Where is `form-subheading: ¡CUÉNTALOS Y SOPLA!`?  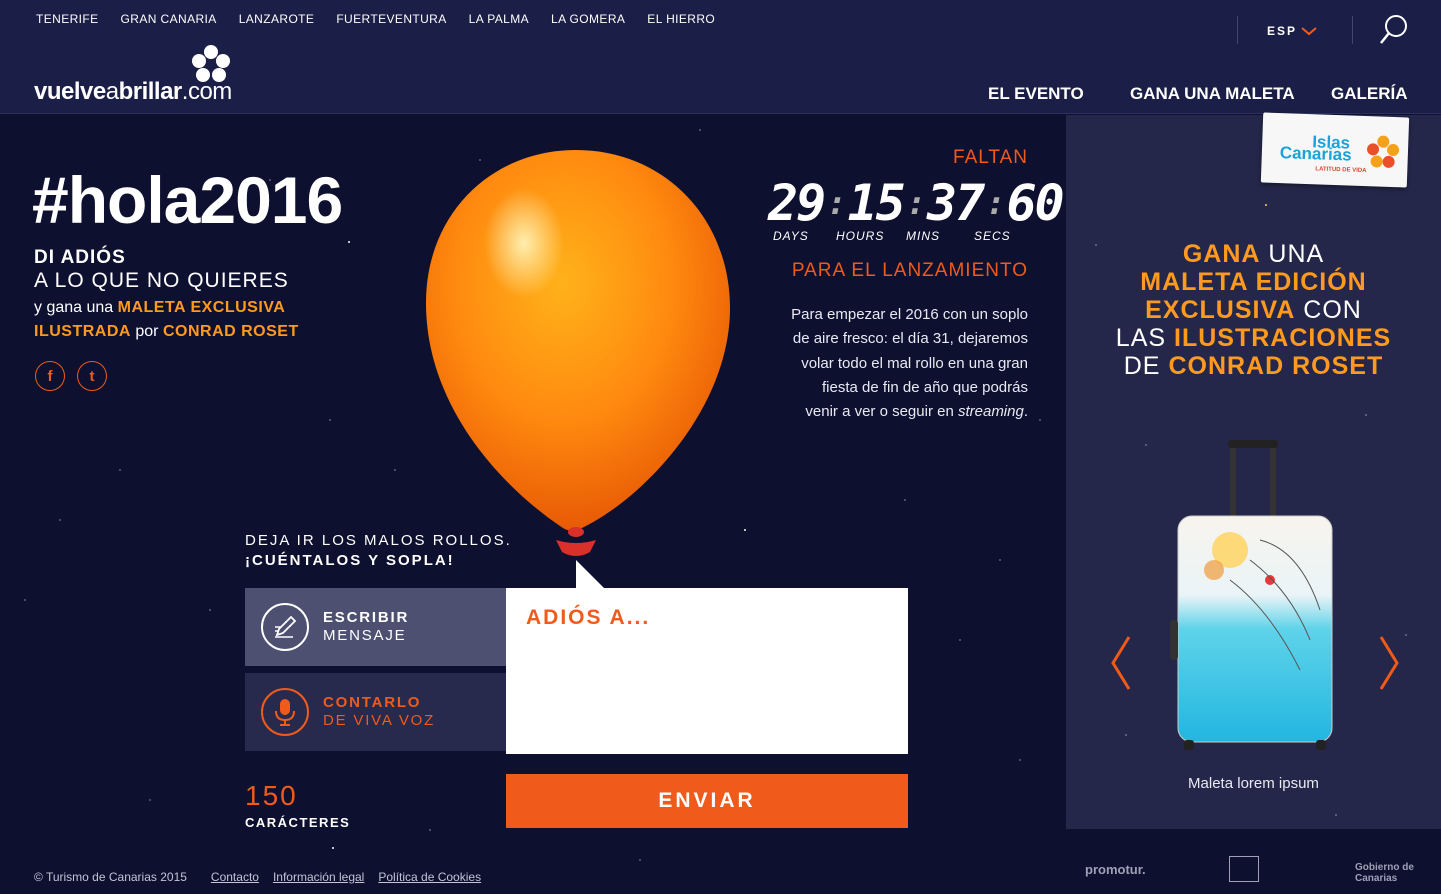
form-subheading: ¡CUÉNTALOS Y SOPLA! is located at coordinates (350, 560).